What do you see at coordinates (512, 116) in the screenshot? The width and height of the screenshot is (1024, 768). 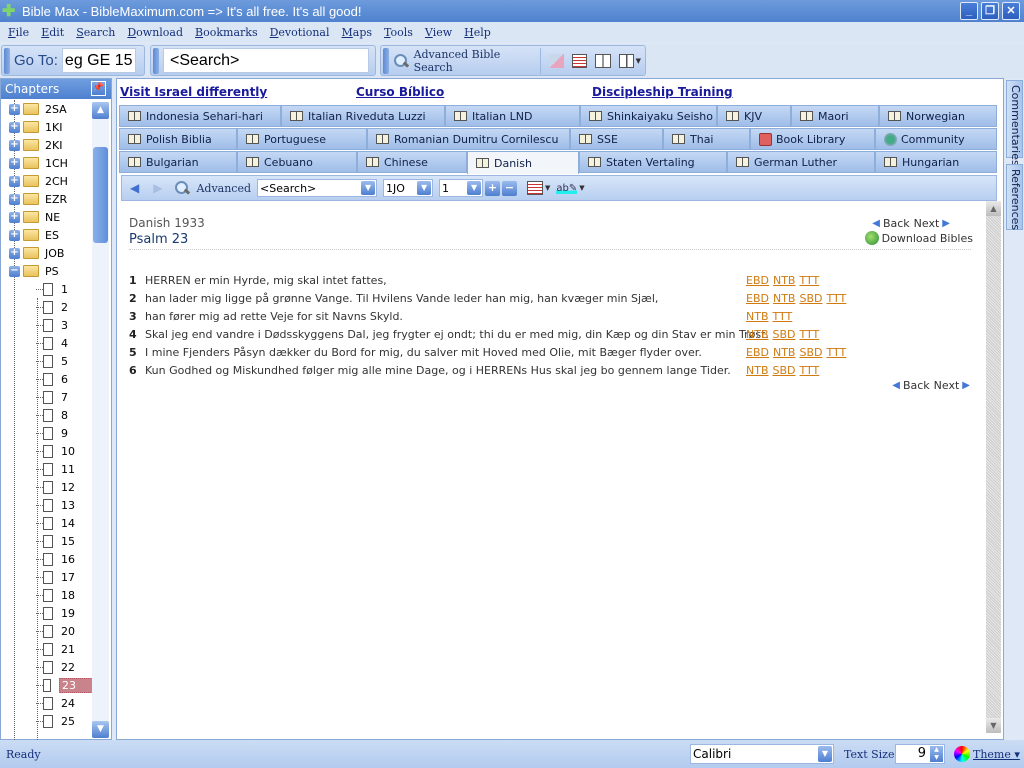 I see `tab-italian-lnd: Italian LND` at bounding box center [512, 116].